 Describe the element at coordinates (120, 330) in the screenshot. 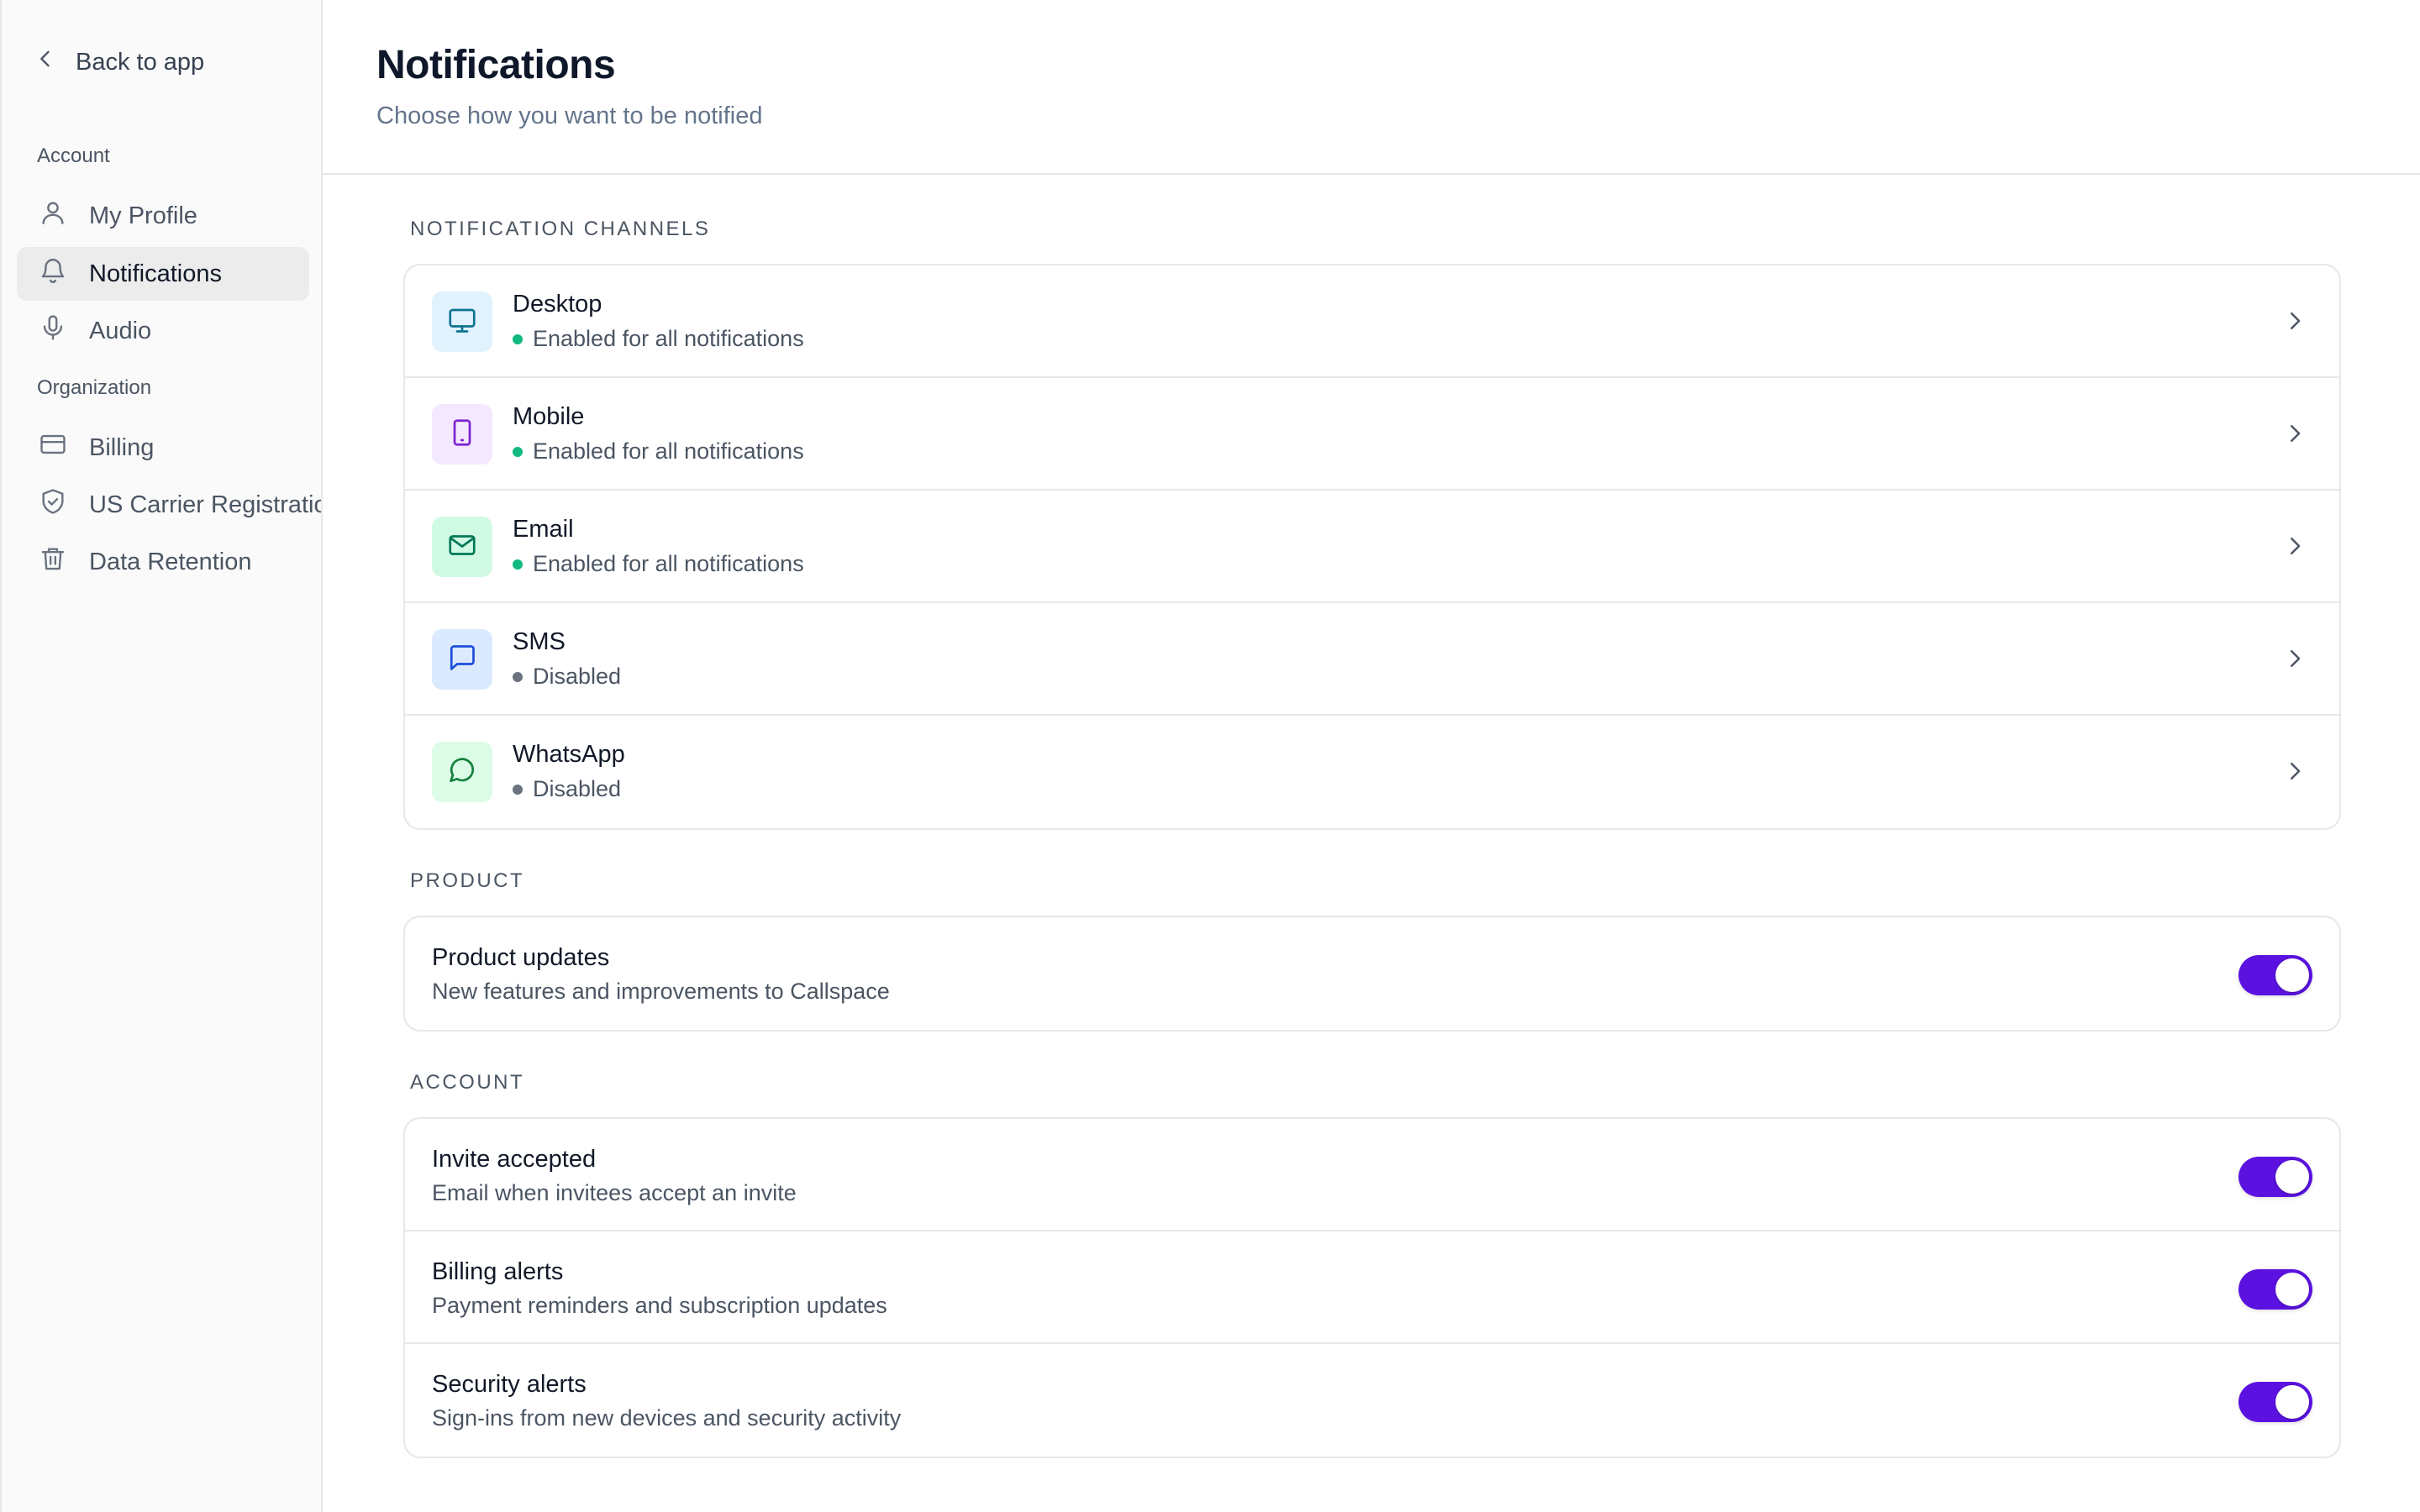

I see `sidebar-item-label: Audio` at that location.